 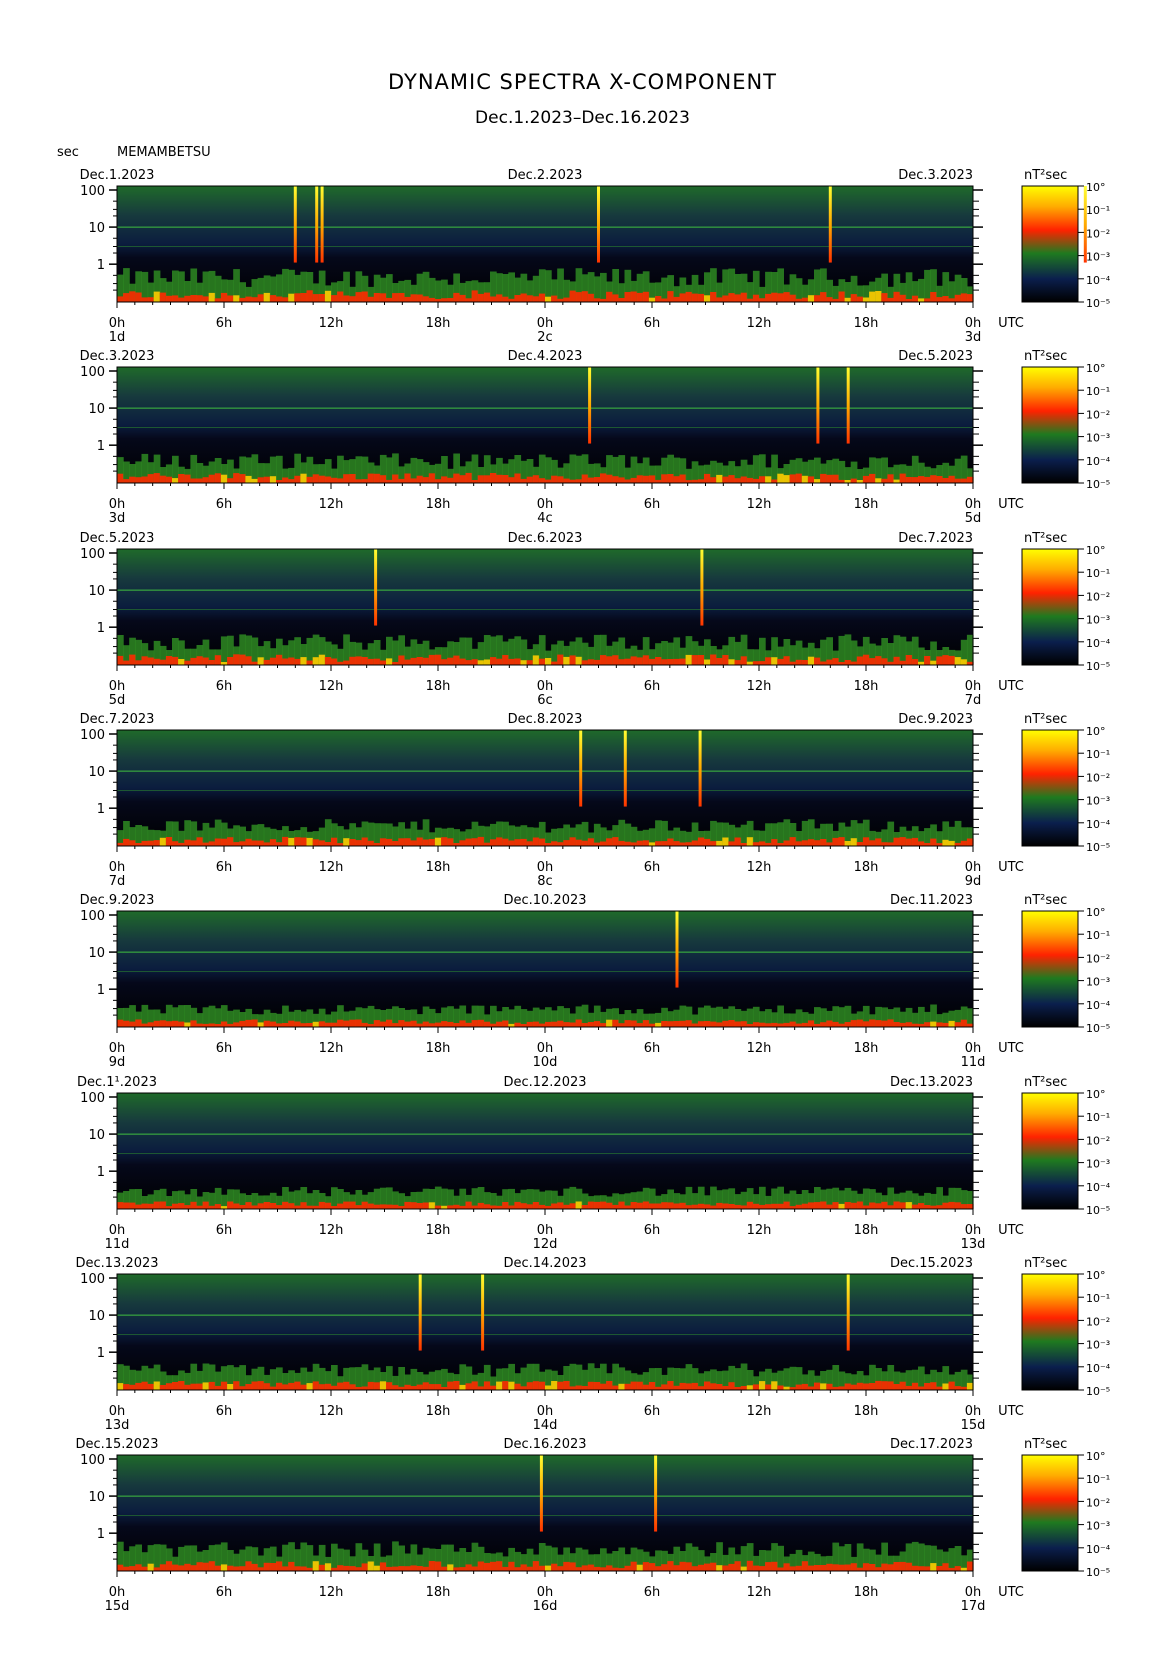 What do you see at coordinates (1050, 607) in the screenshot?
I see `colorbar` at bounding box center [1050, 607].